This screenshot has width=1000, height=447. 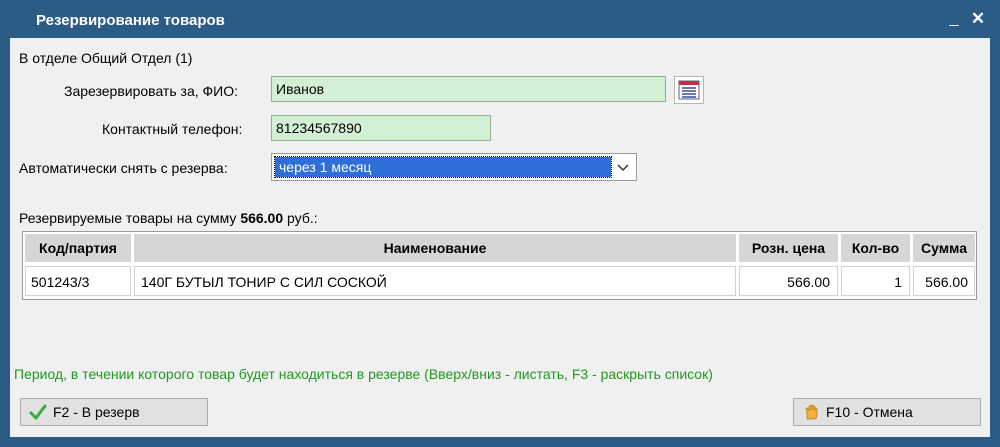 I want to click on window-title: Резервирование товаров, so click(x=130, y=20).